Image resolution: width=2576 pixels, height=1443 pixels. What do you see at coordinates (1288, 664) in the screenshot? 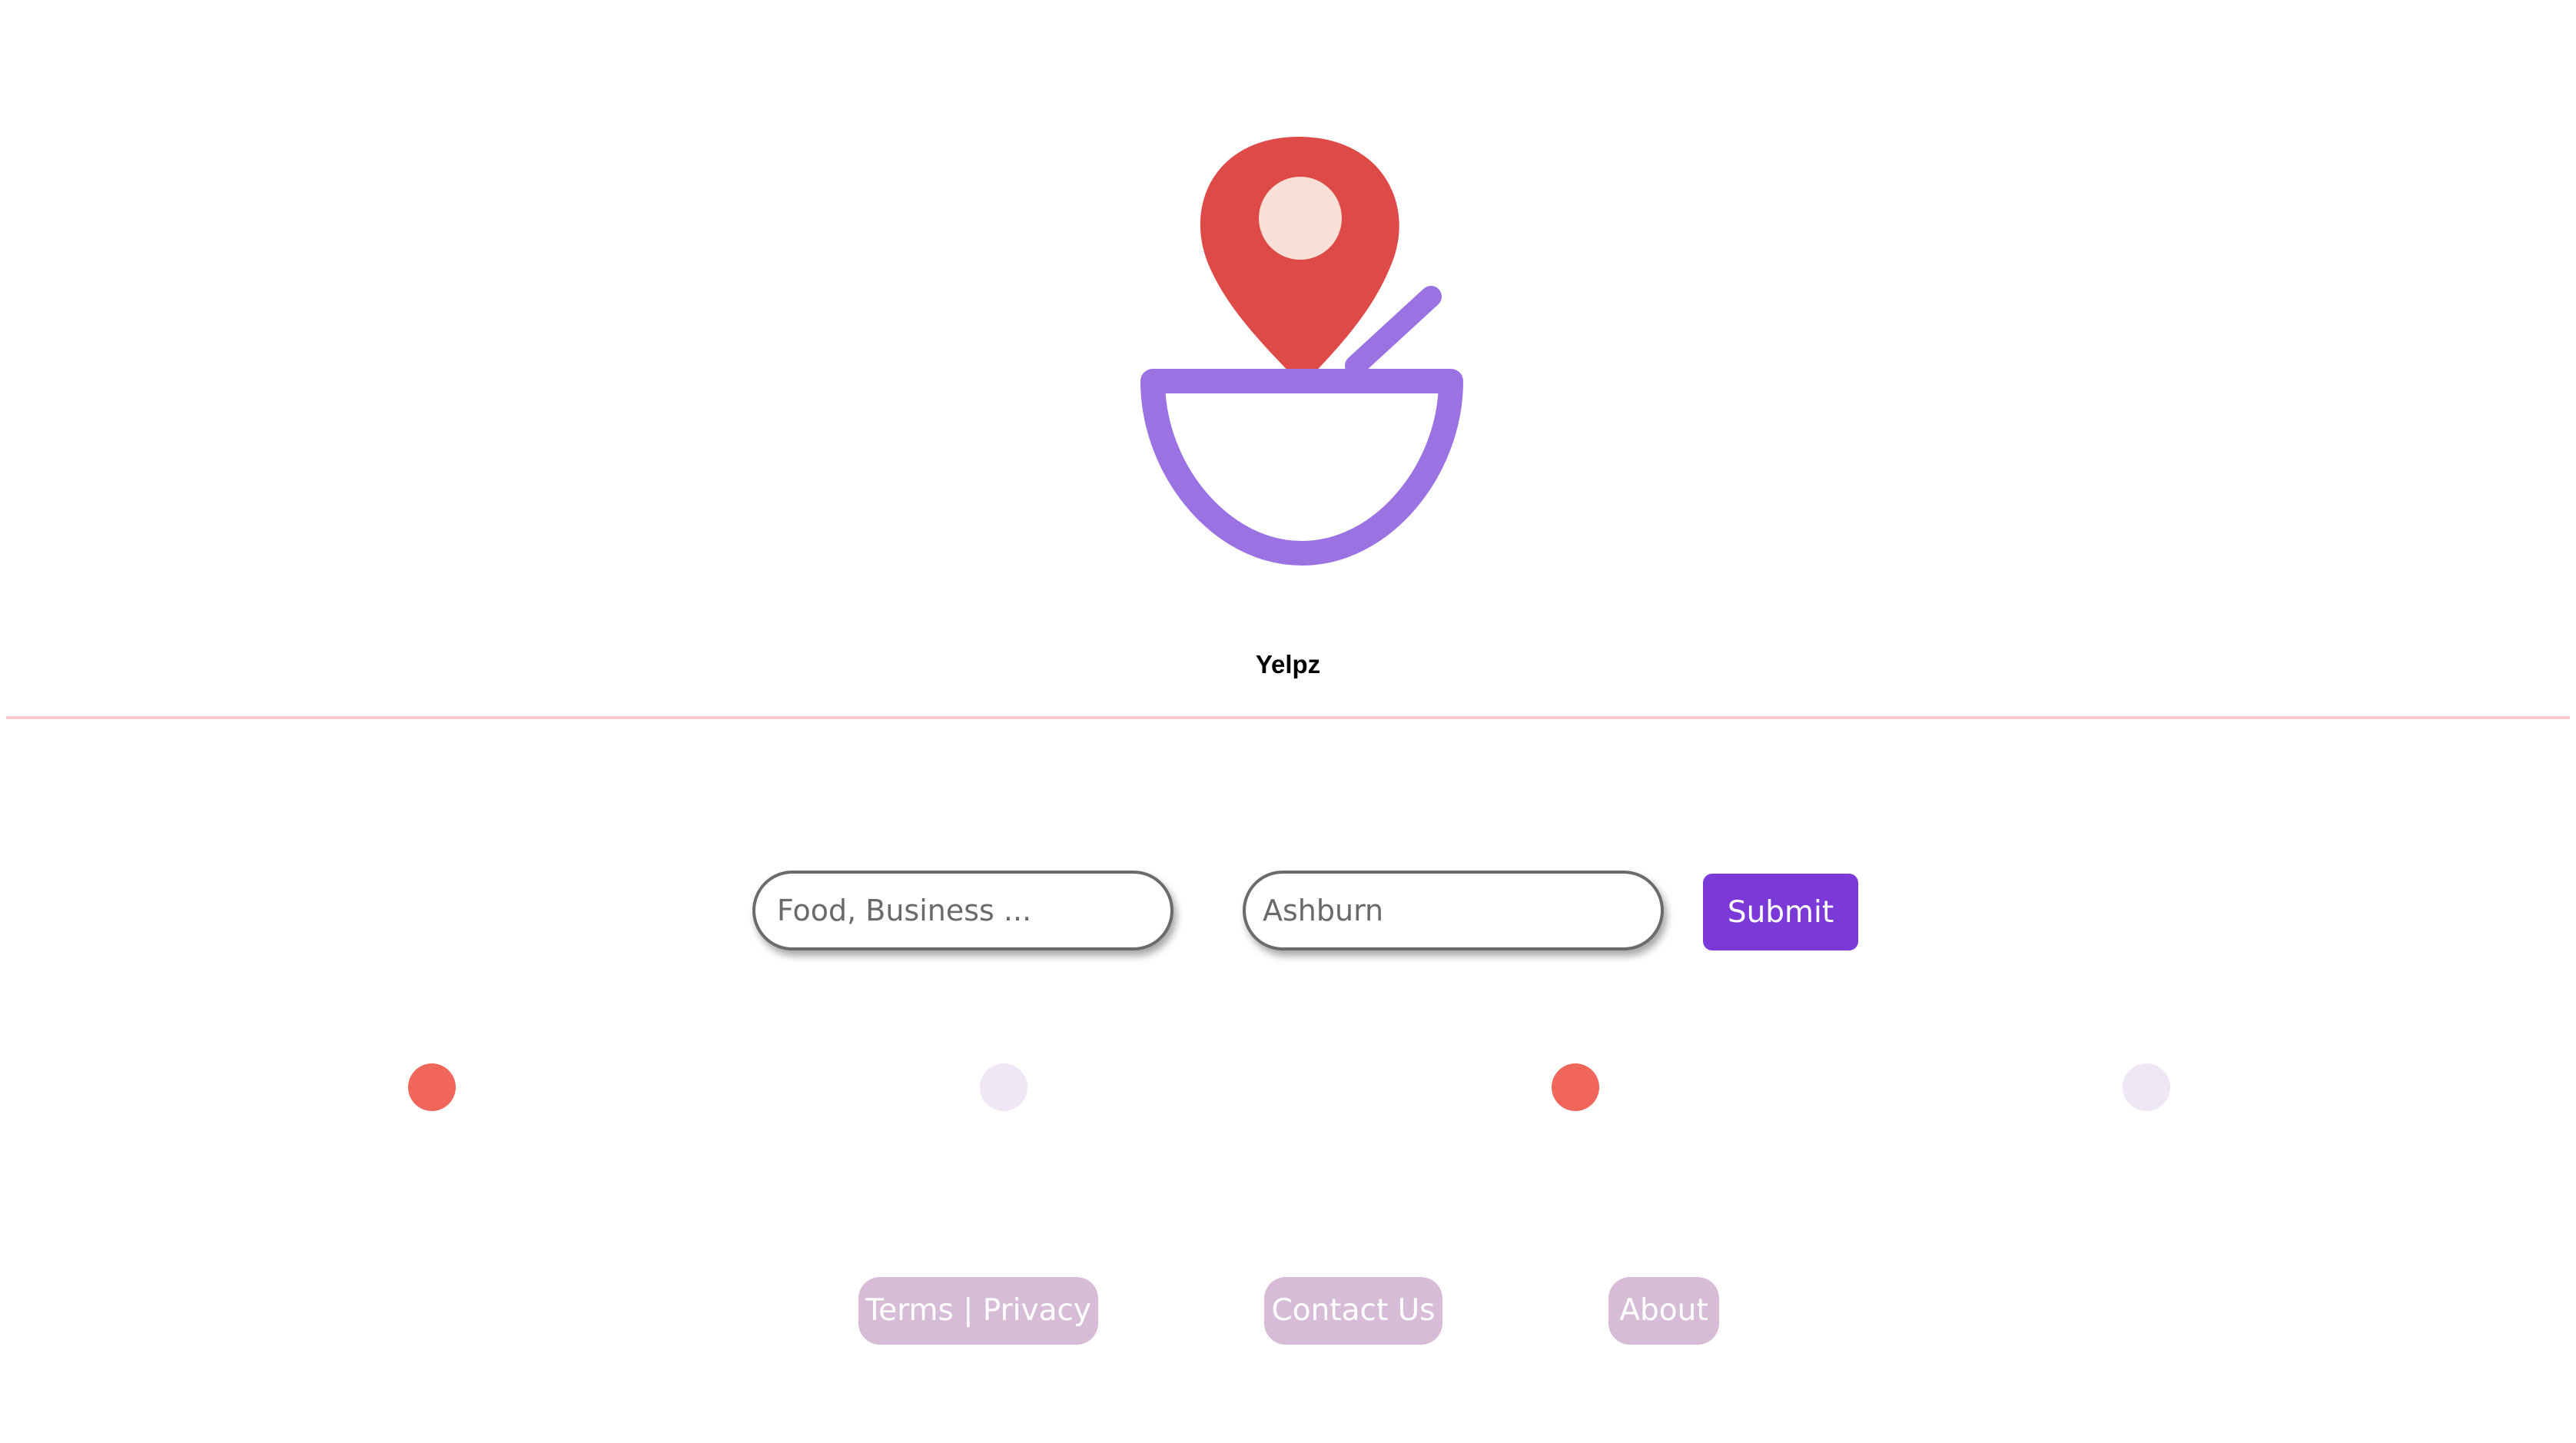
I see `brand-name: Yelpz` at bounding box center [1288, 664].